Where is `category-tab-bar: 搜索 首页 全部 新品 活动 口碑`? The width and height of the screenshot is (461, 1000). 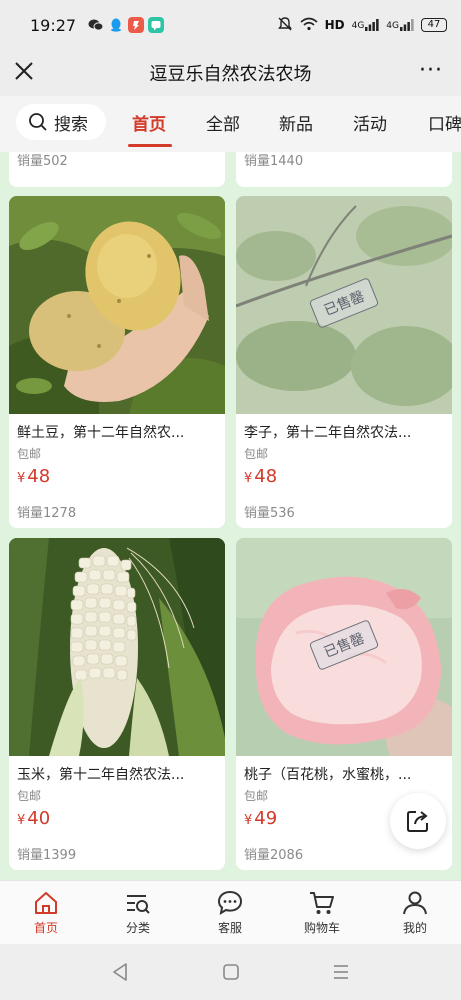 category-tab-bar: 搜索 首页 全部 新品 活动 口碑 is located at coordinates (230, 124).